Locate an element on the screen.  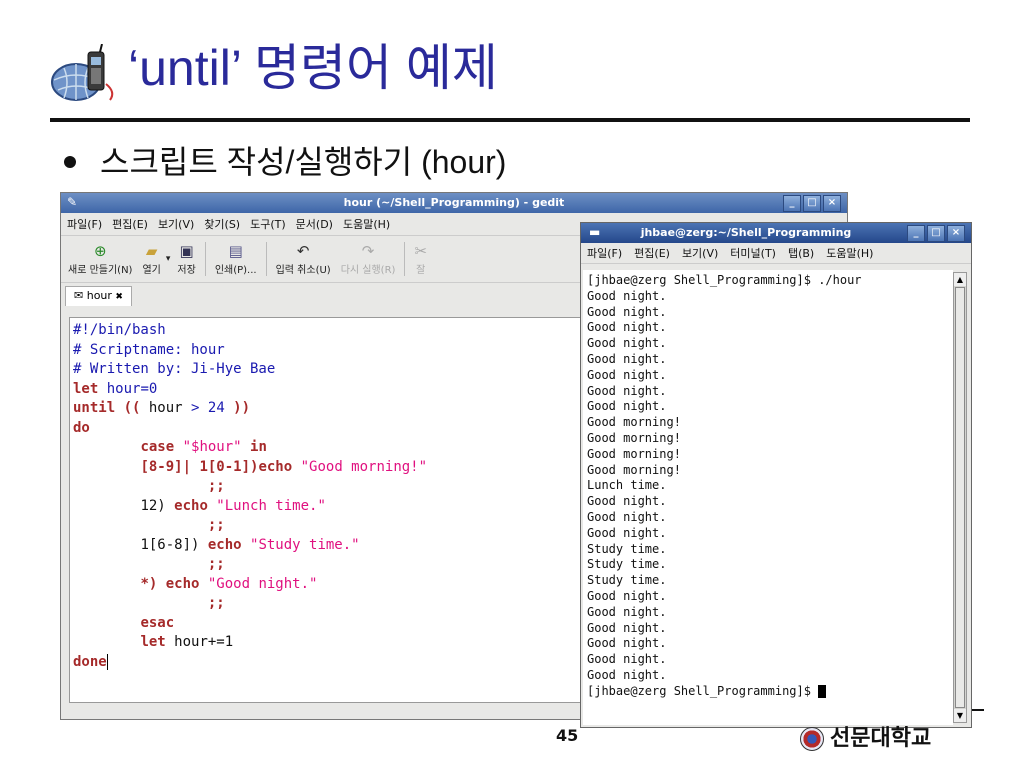
menu-search: 찾기(S) is located at coordinates (222, 224).